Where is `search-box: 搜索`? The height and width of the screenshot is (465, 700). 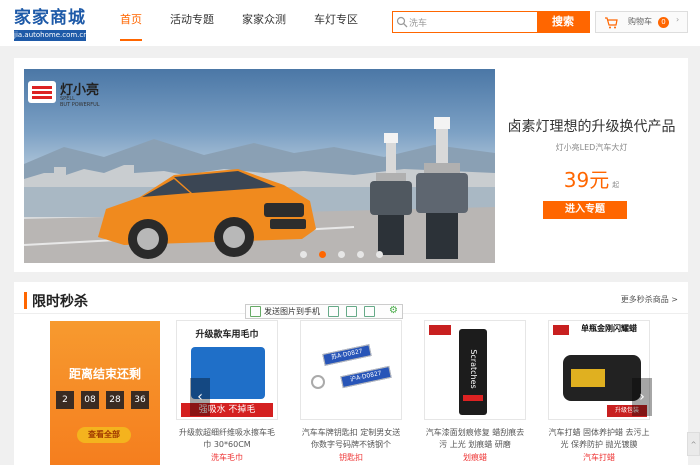 search-box: 搜索 is located at coordinates (491, 22).